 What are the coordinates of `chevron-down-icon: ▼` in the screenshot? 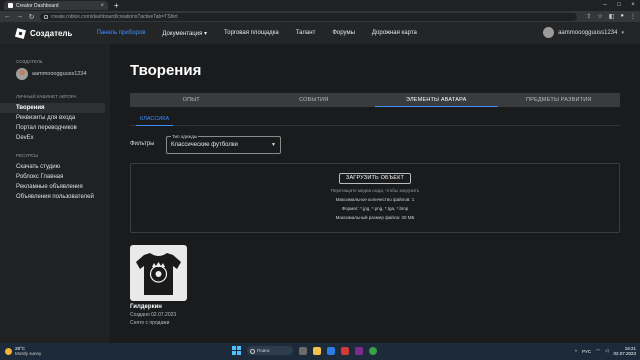 It's located at (273, 145).